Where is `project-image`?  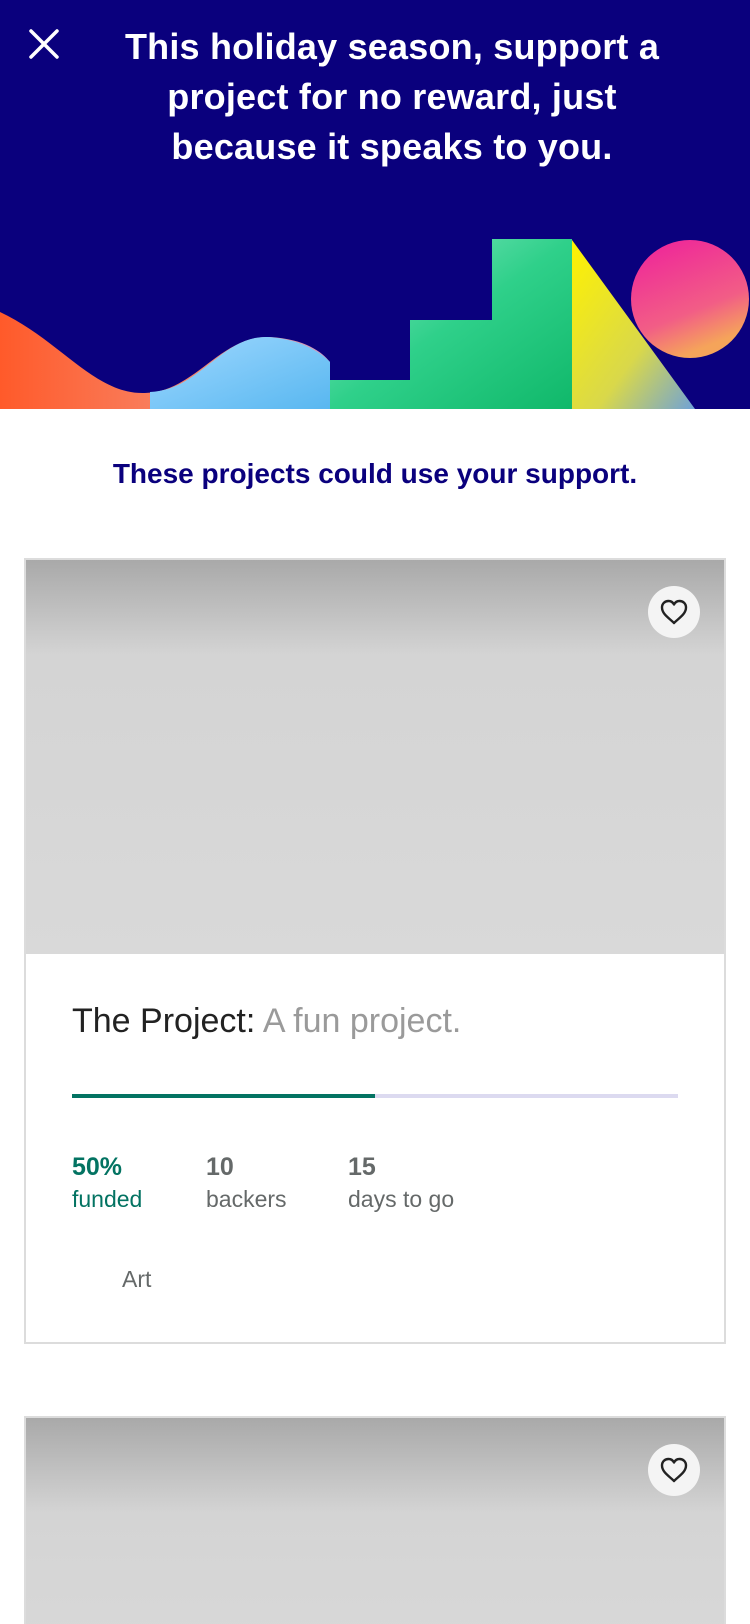 project-image is located at coordinates (375, 1521).